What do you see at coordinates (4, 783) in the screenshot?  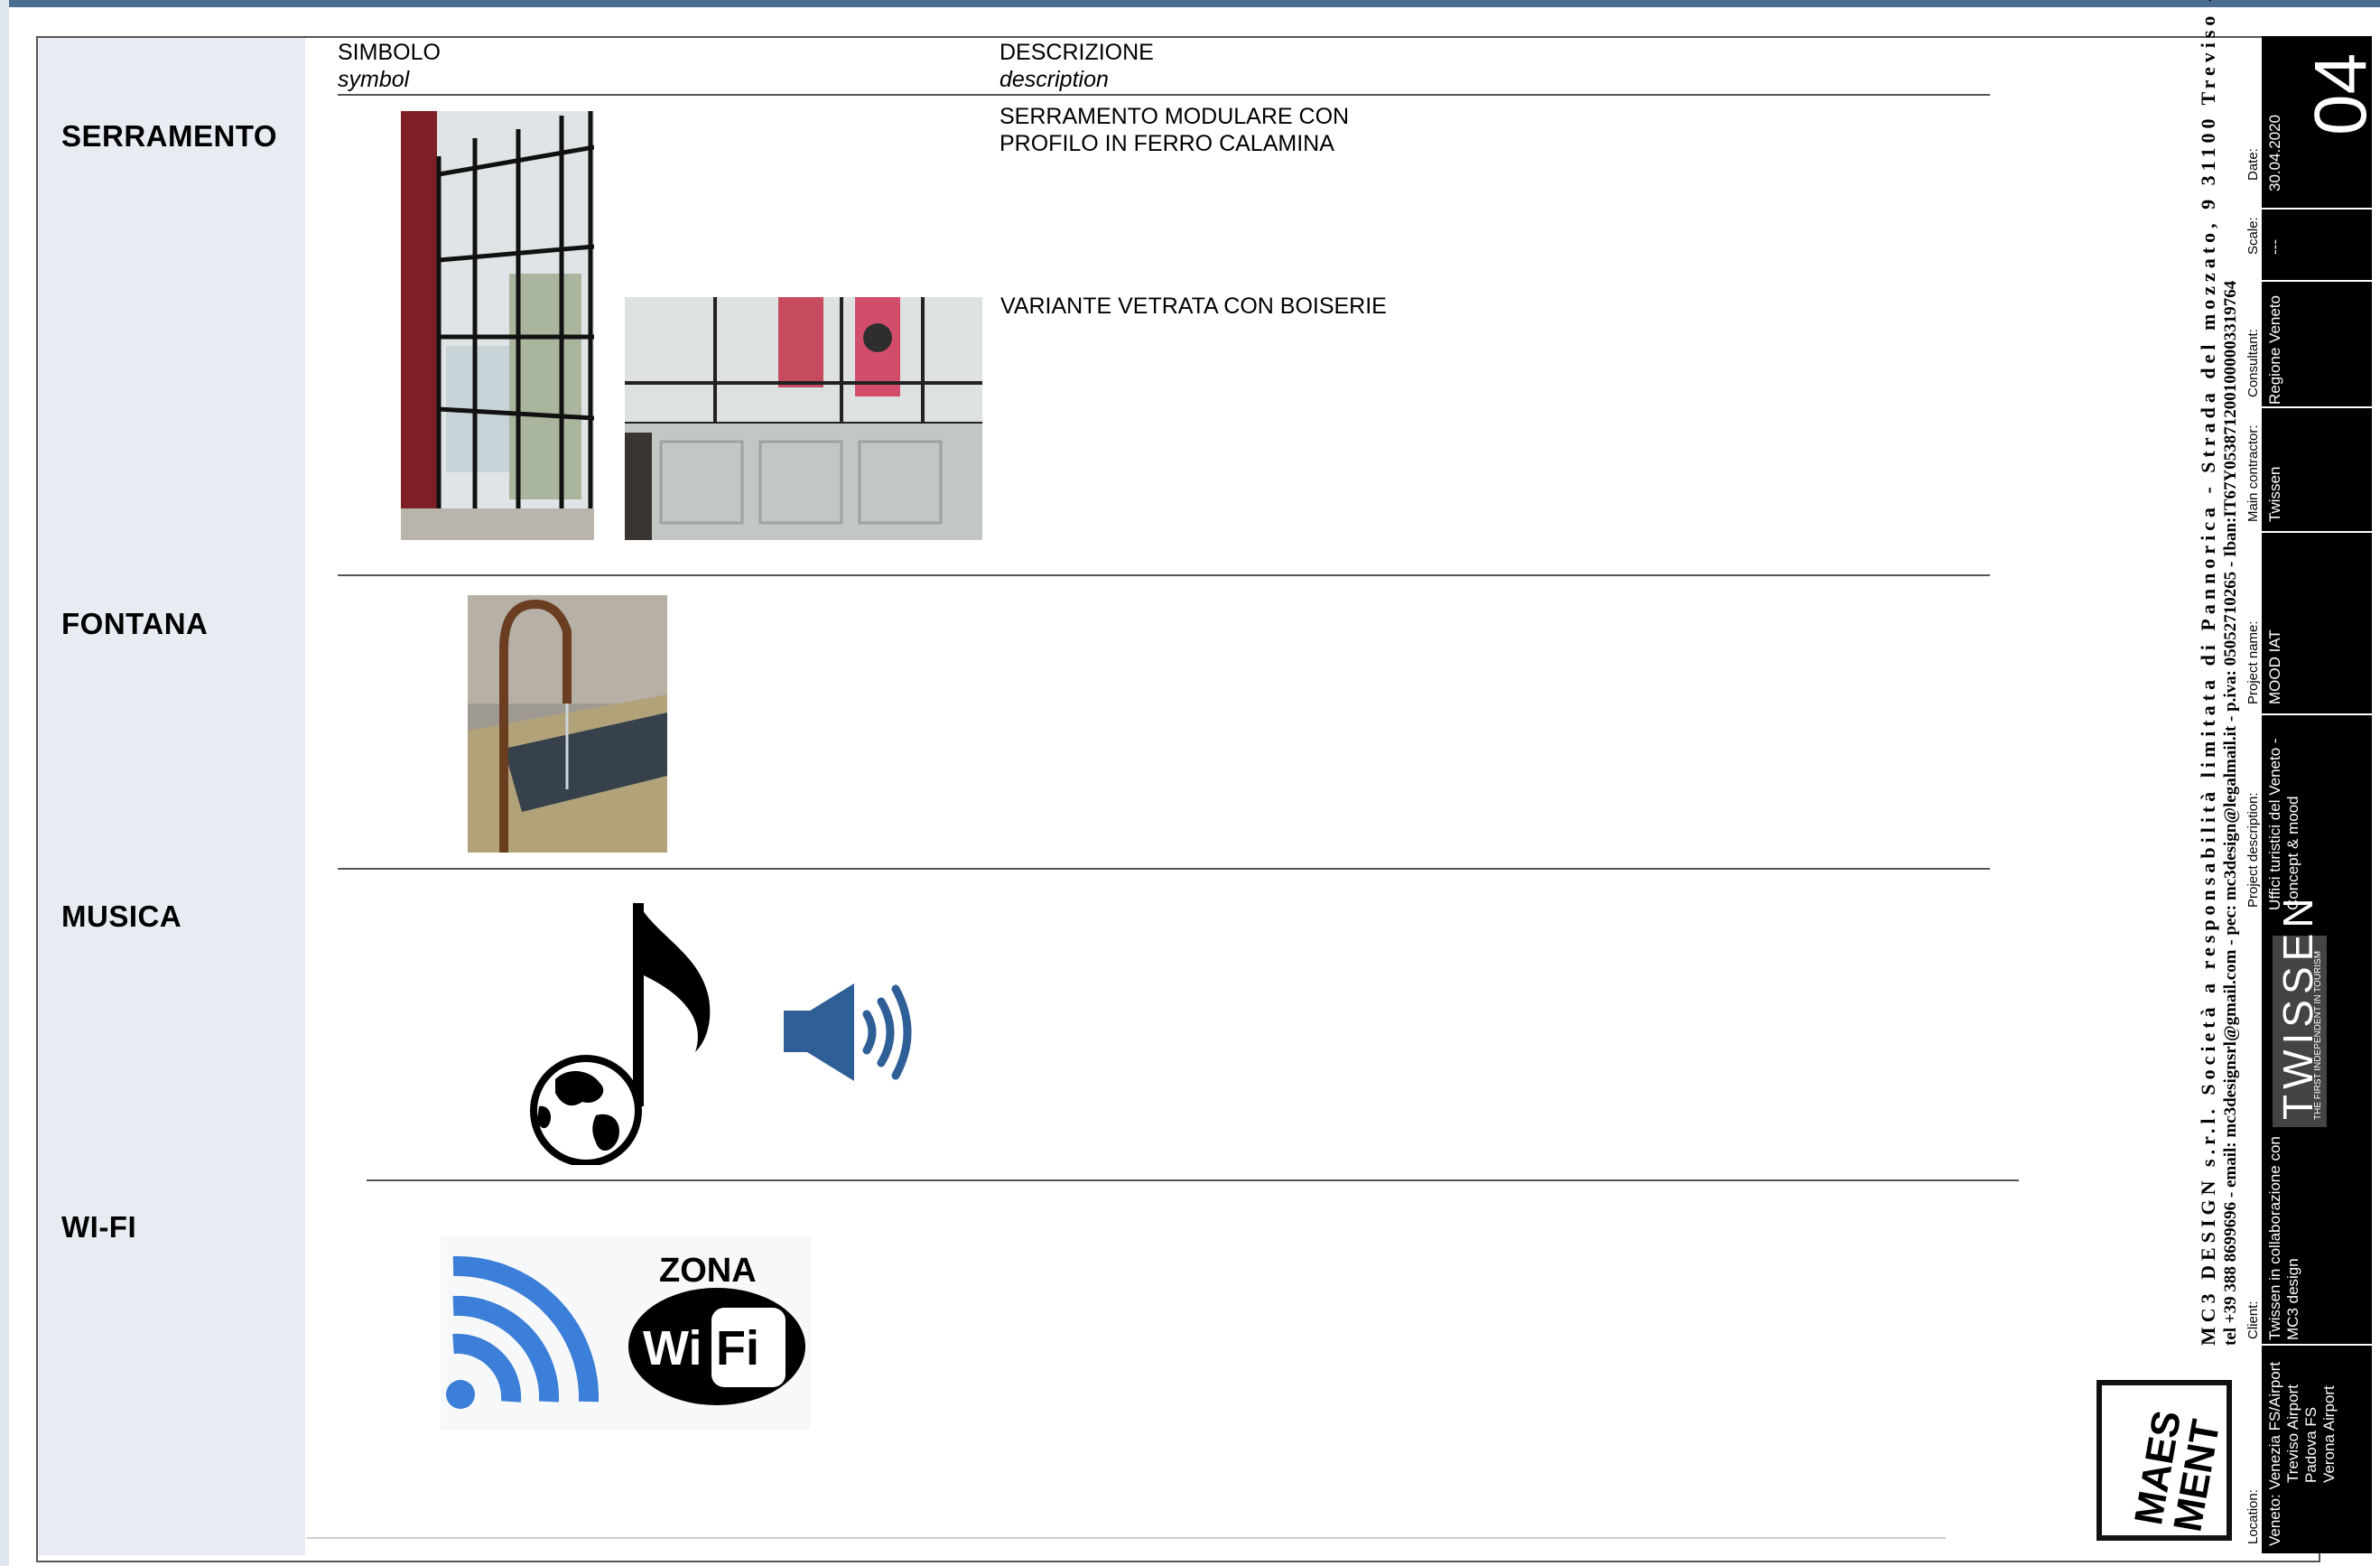 I see `window-left-border` at bounding box center [4, 783].